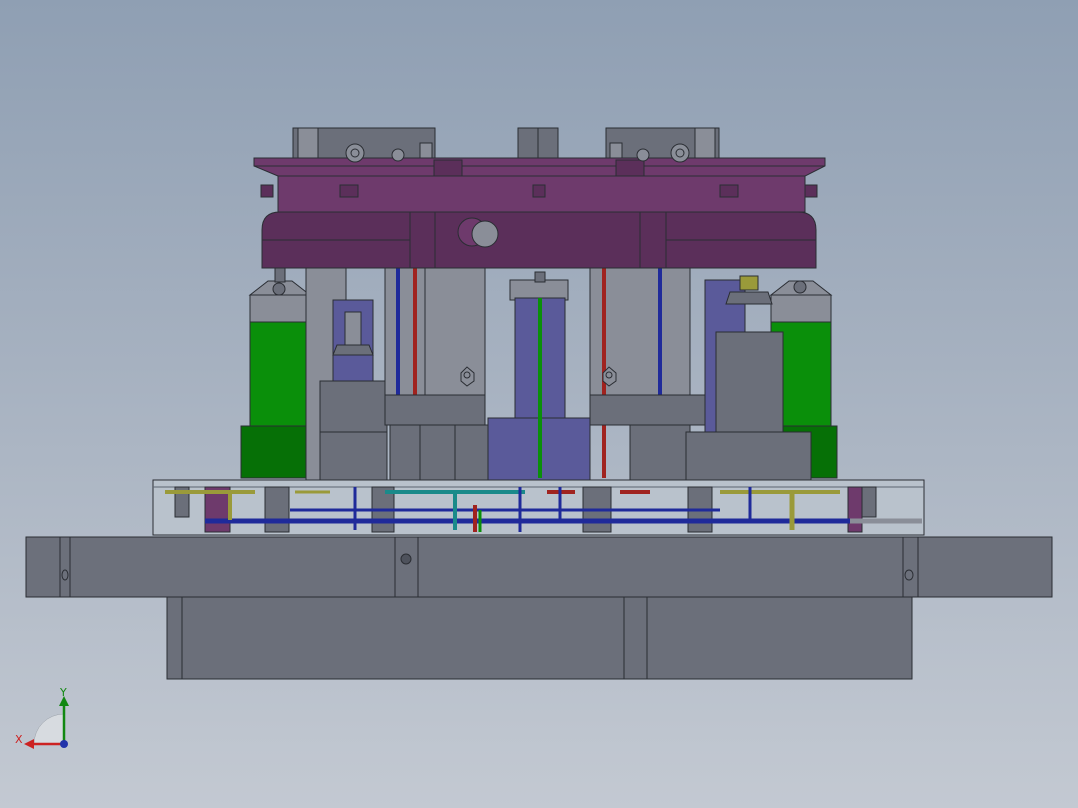  Describe the element at coordinates (539, 638) in the screenshot. I see `lower-base-block` at that location.